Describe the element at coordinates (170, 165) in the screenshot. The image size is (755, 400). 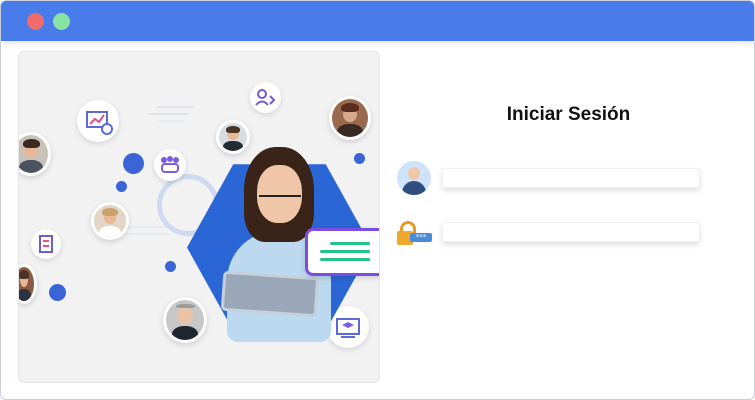
I see `team-people-icon` at that location.